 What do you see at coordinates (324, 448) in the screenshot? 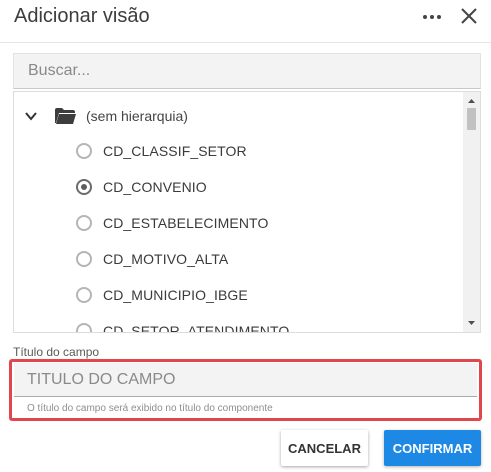
I see `cancel-button: CANCELAR` at bounding box center [324, 448].